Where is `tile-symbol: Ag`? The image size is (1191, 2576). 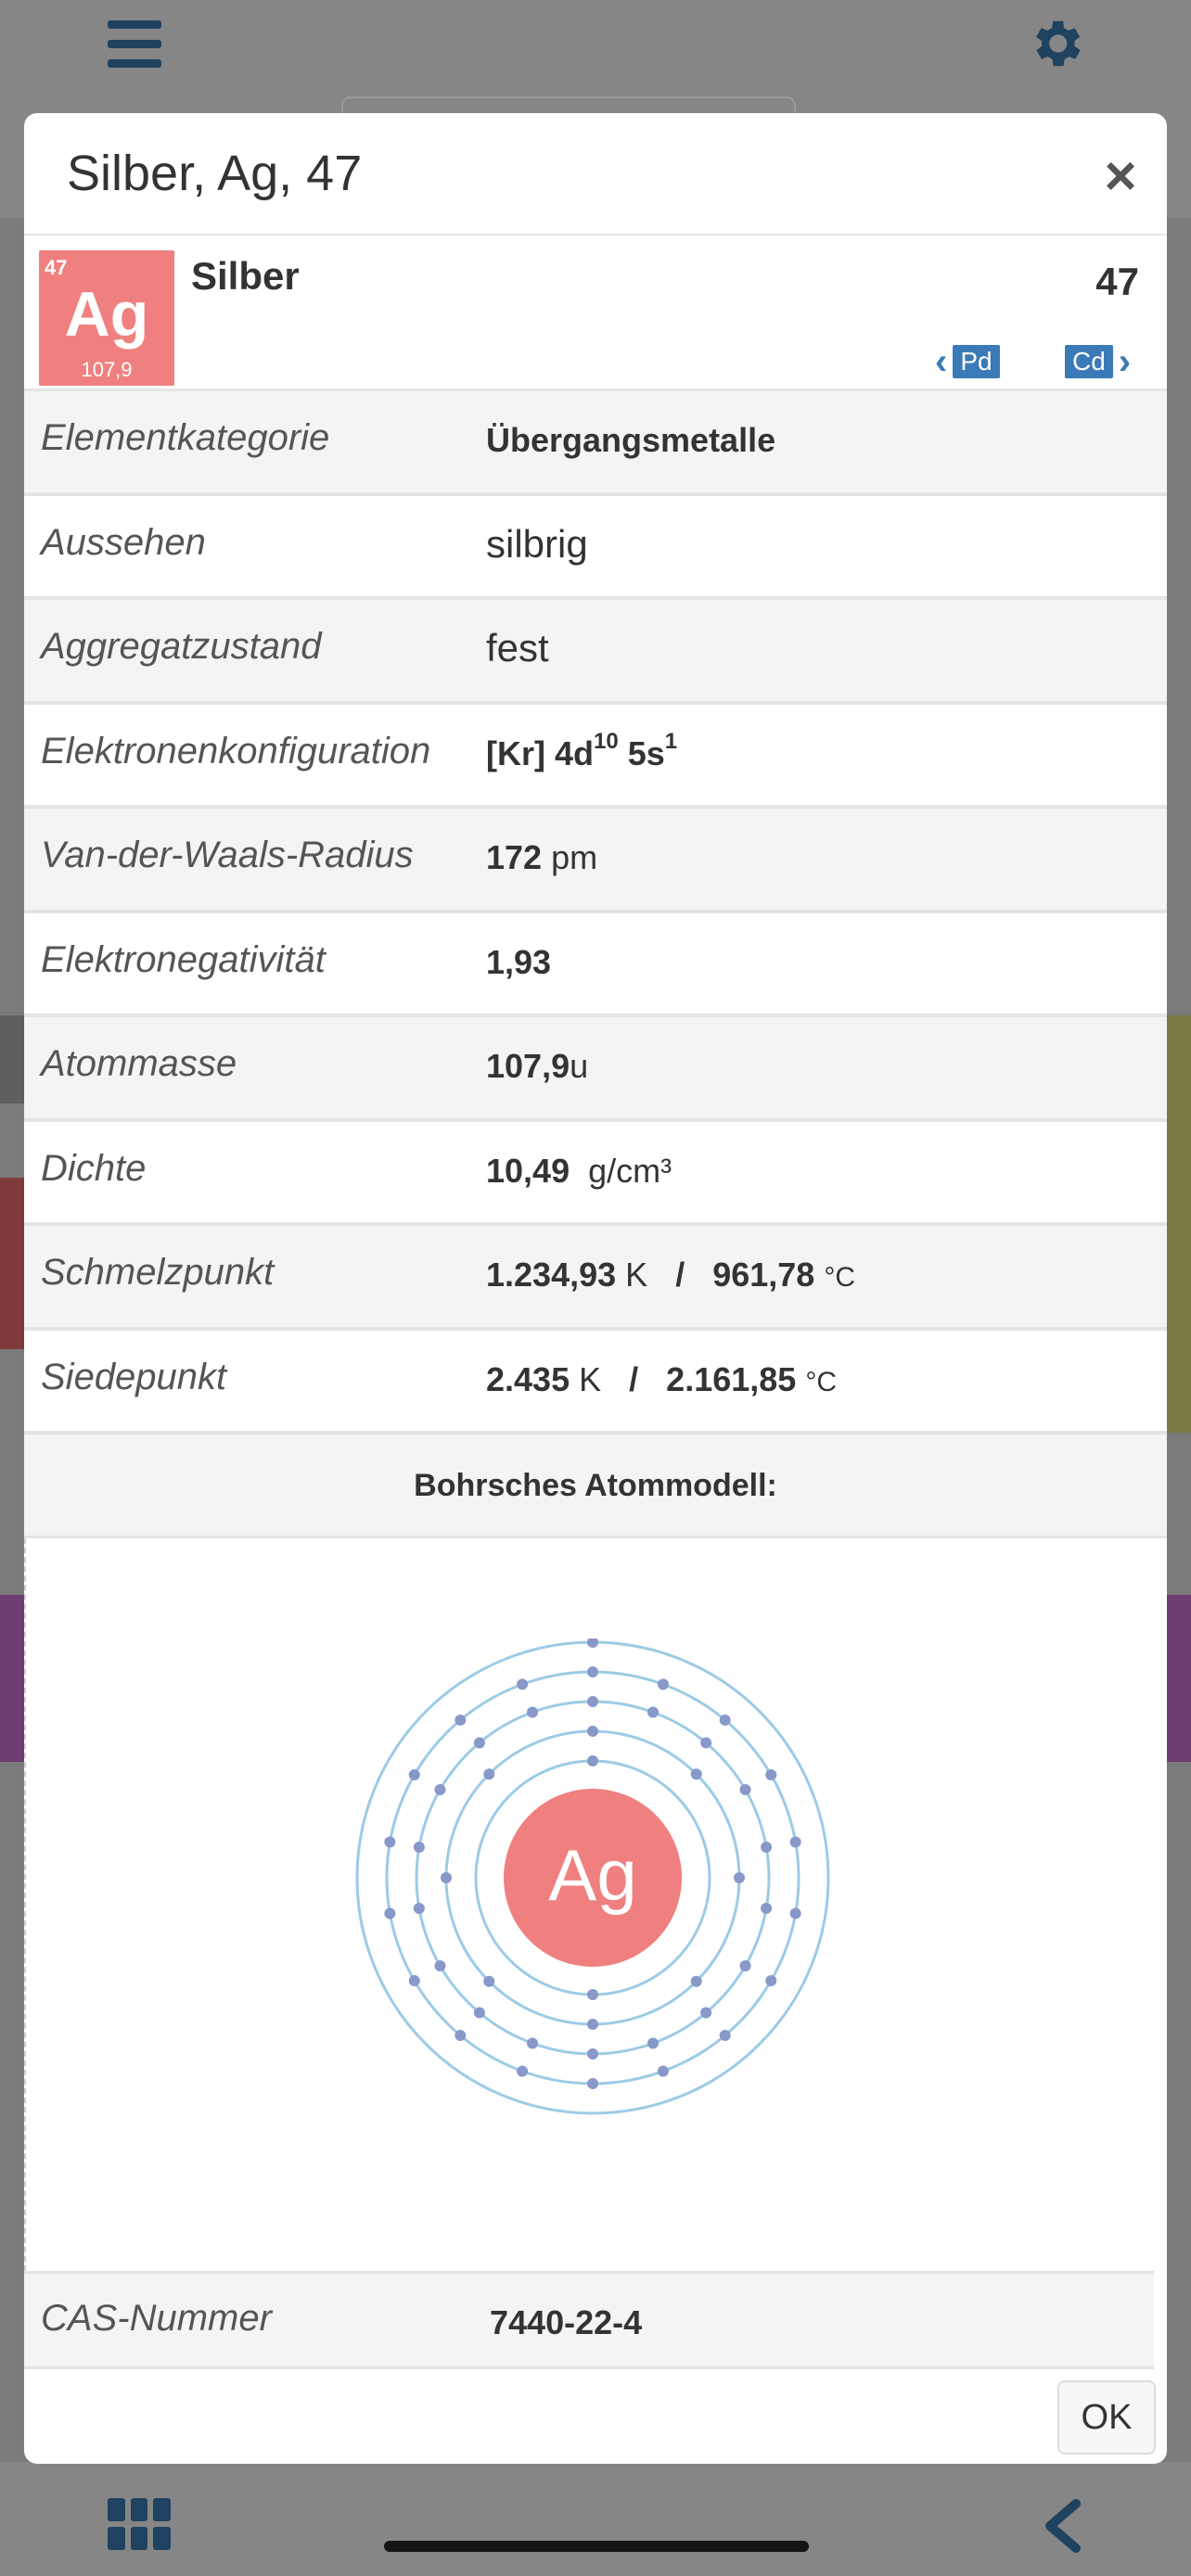 tile-symbol: Ag is located at coordinates (106, 314).